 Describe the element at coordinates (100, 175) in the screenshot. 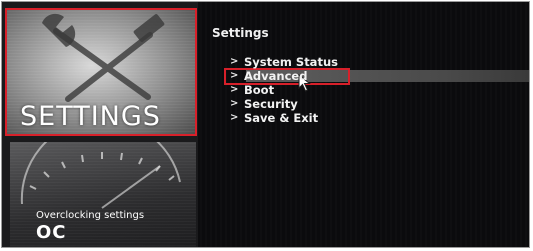

I see `speedometer-gauge-icon` at that location.